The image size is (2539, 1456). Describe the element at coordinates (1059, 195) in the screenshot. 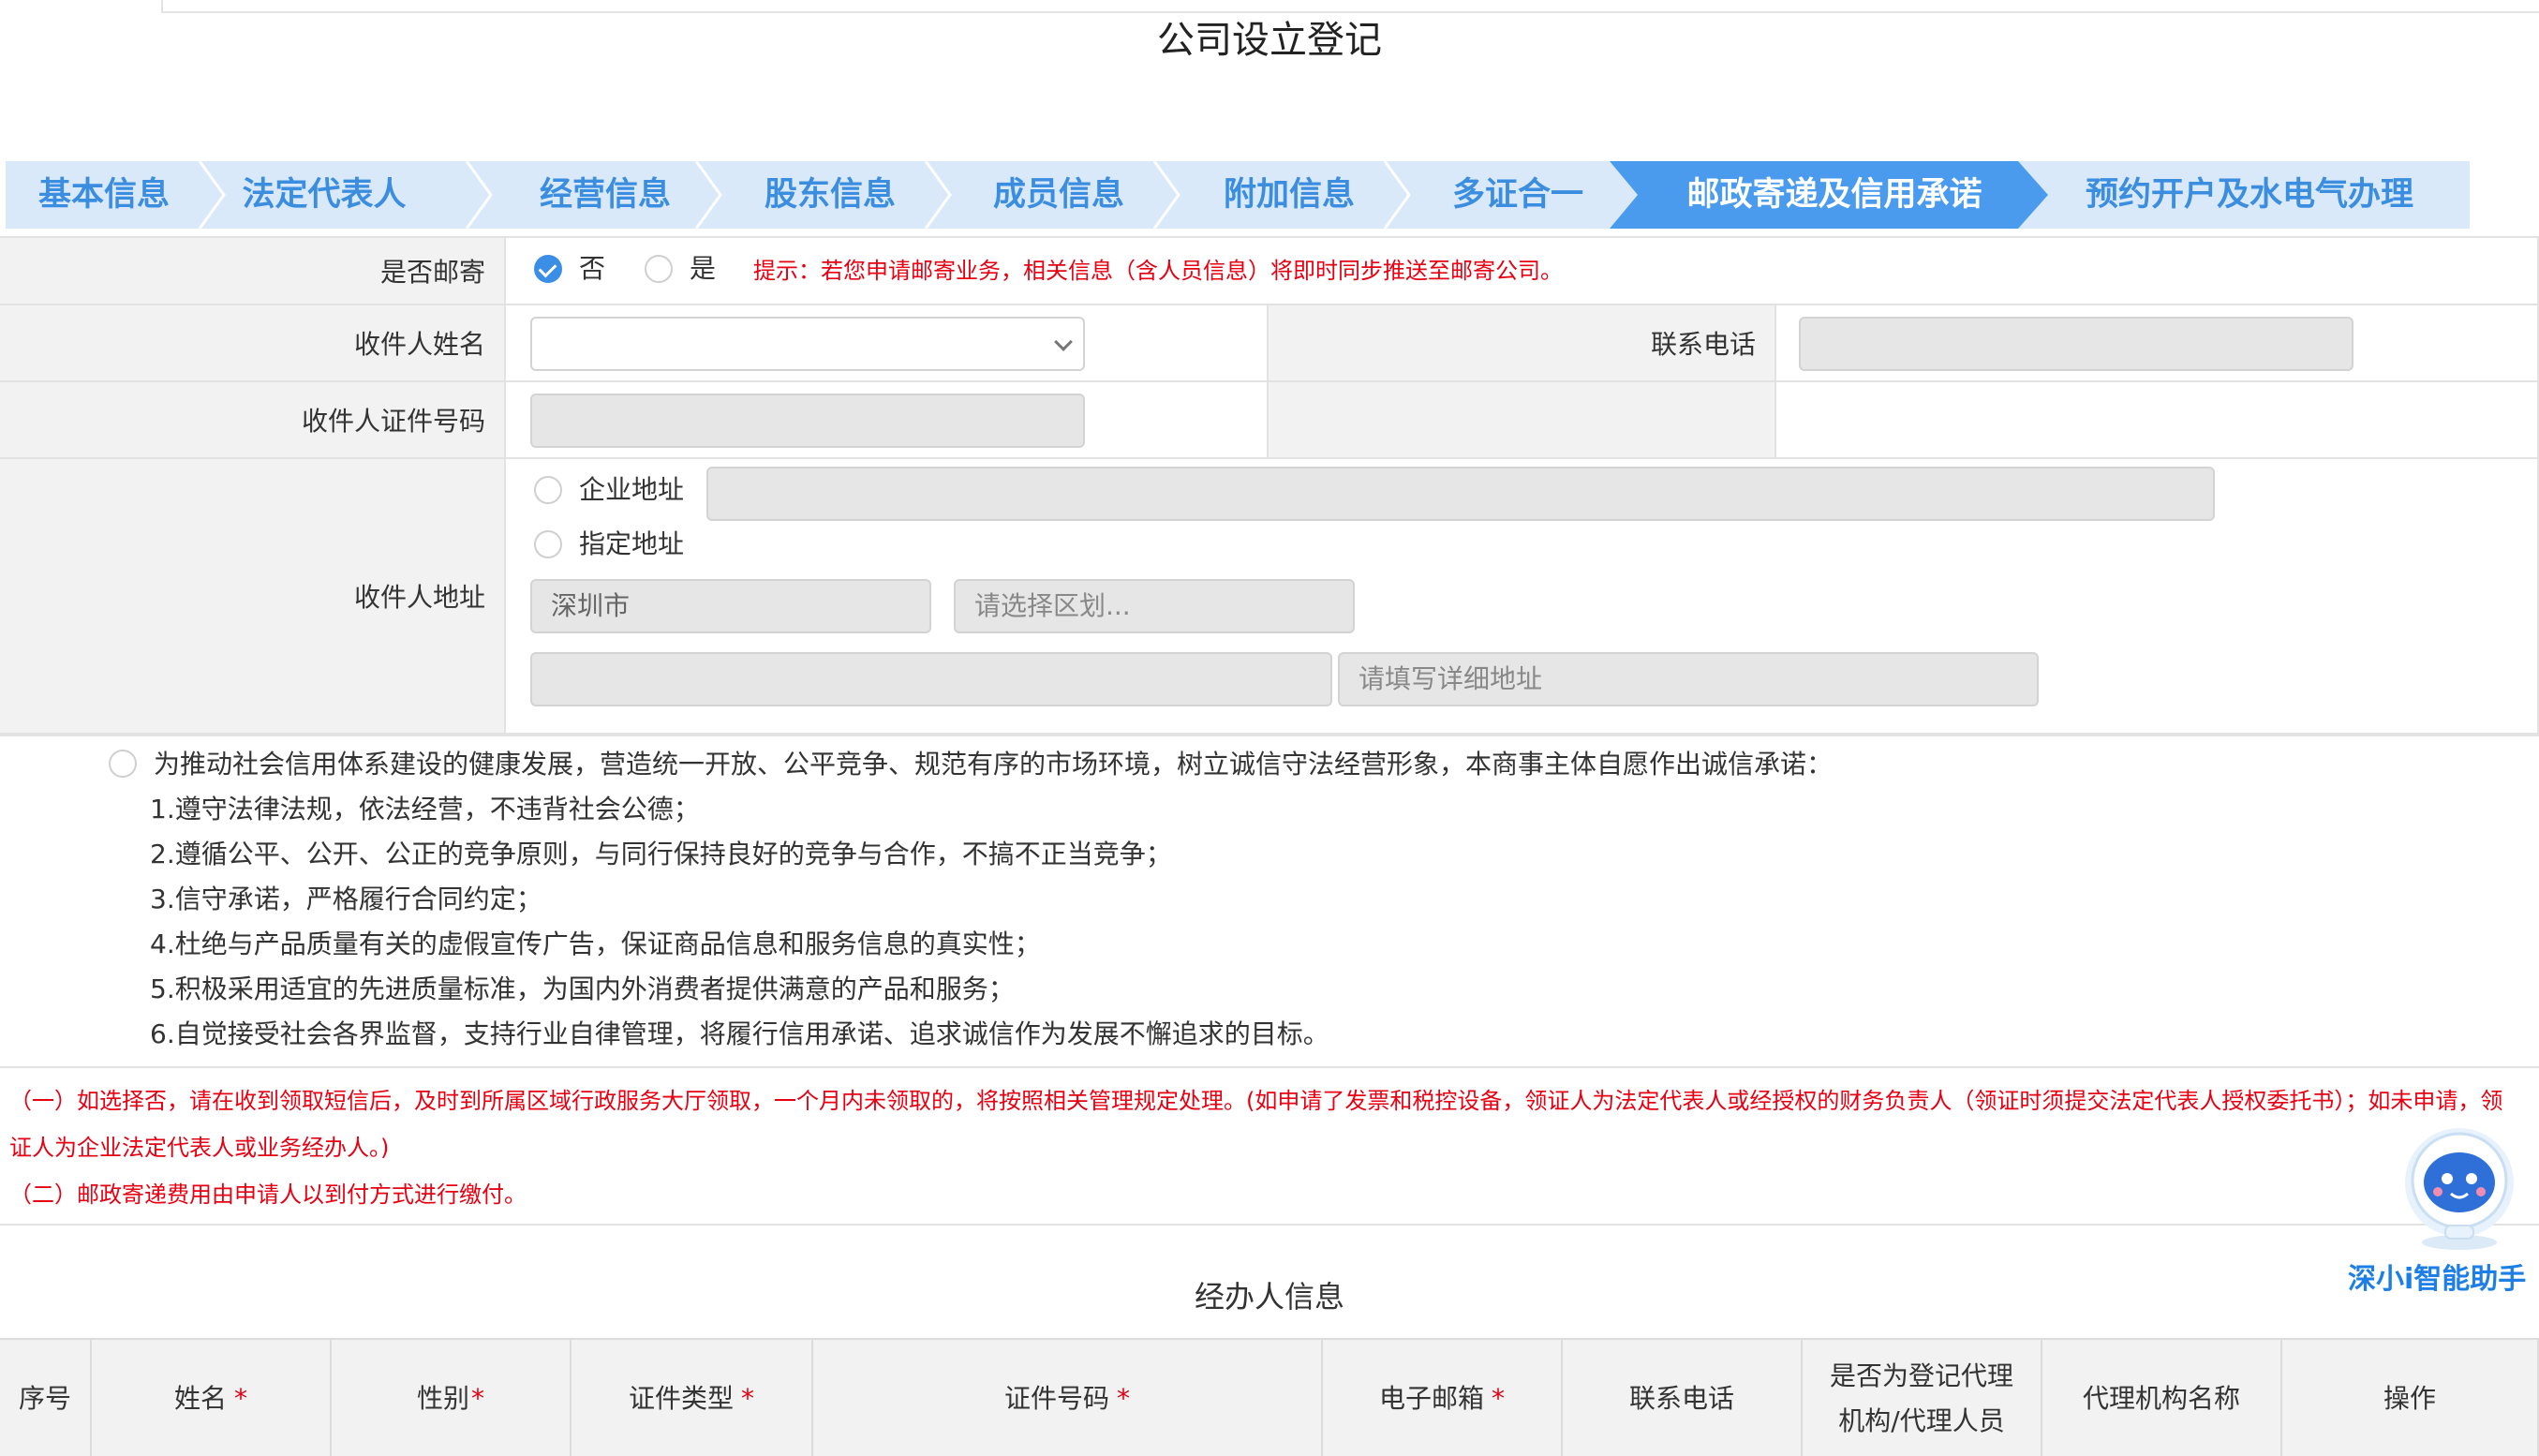

I see `step-member-info: 成员信息` at that location.